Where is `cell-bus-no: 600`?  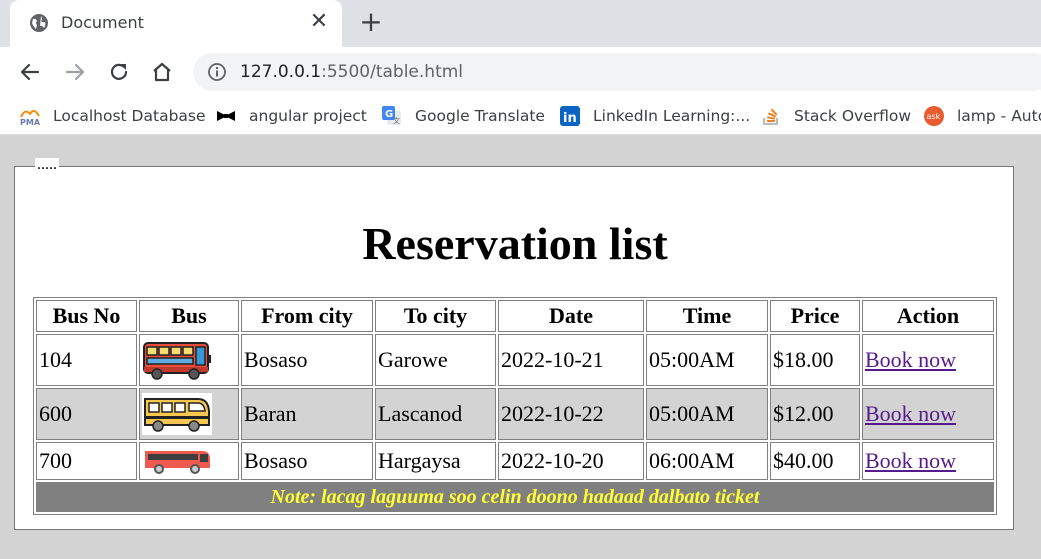
cell-bus-no: 600 is located at coordinates (86, 414).